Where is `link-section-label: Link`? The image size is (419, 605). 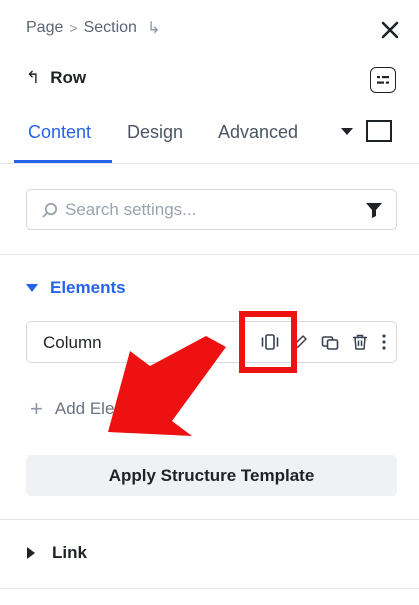
link-section-label: Link is located at coordinates (69, 552).